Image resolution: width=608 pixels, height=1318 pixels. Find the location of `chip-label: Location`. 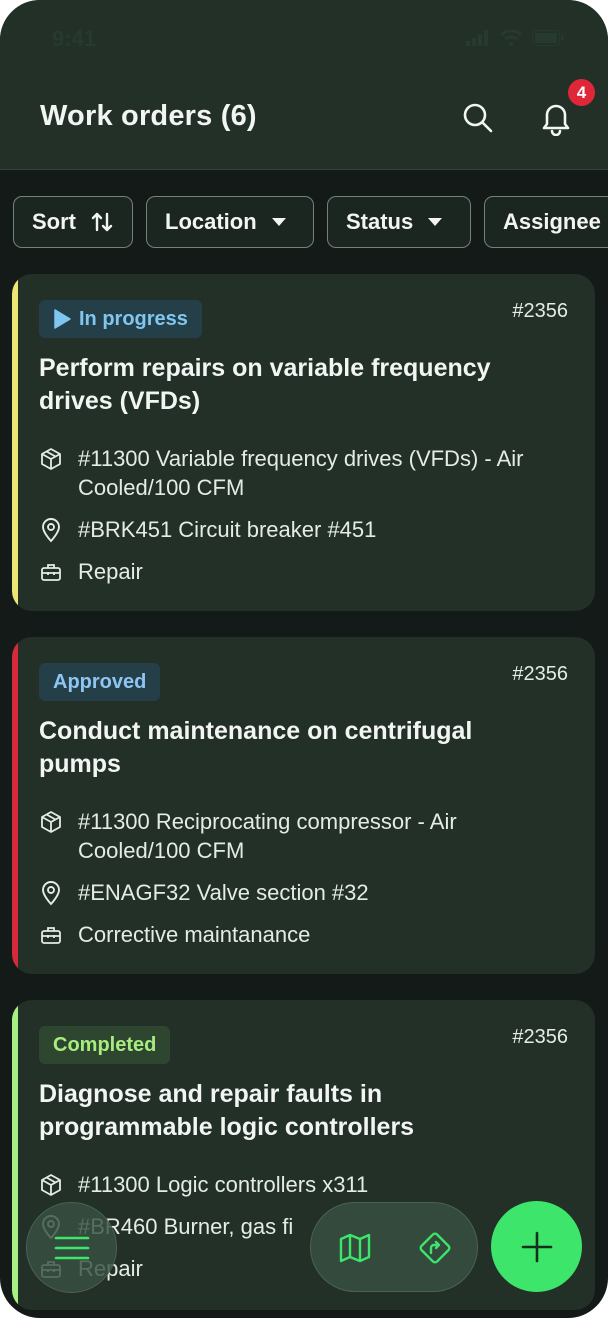

chip-label: Location is located at coordinates (211, 221).